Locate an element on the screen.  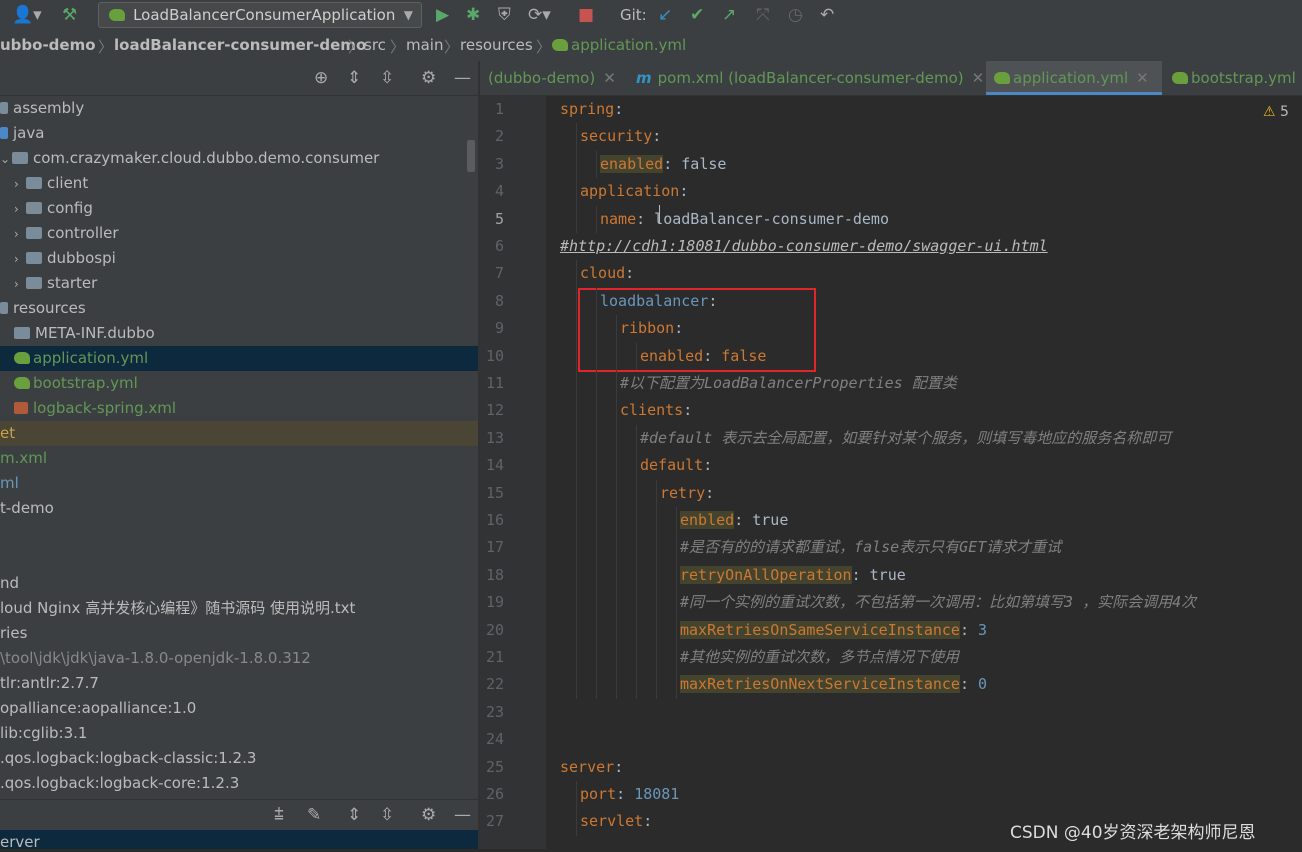
code-token: enbled is located at coordinates (707, 520).